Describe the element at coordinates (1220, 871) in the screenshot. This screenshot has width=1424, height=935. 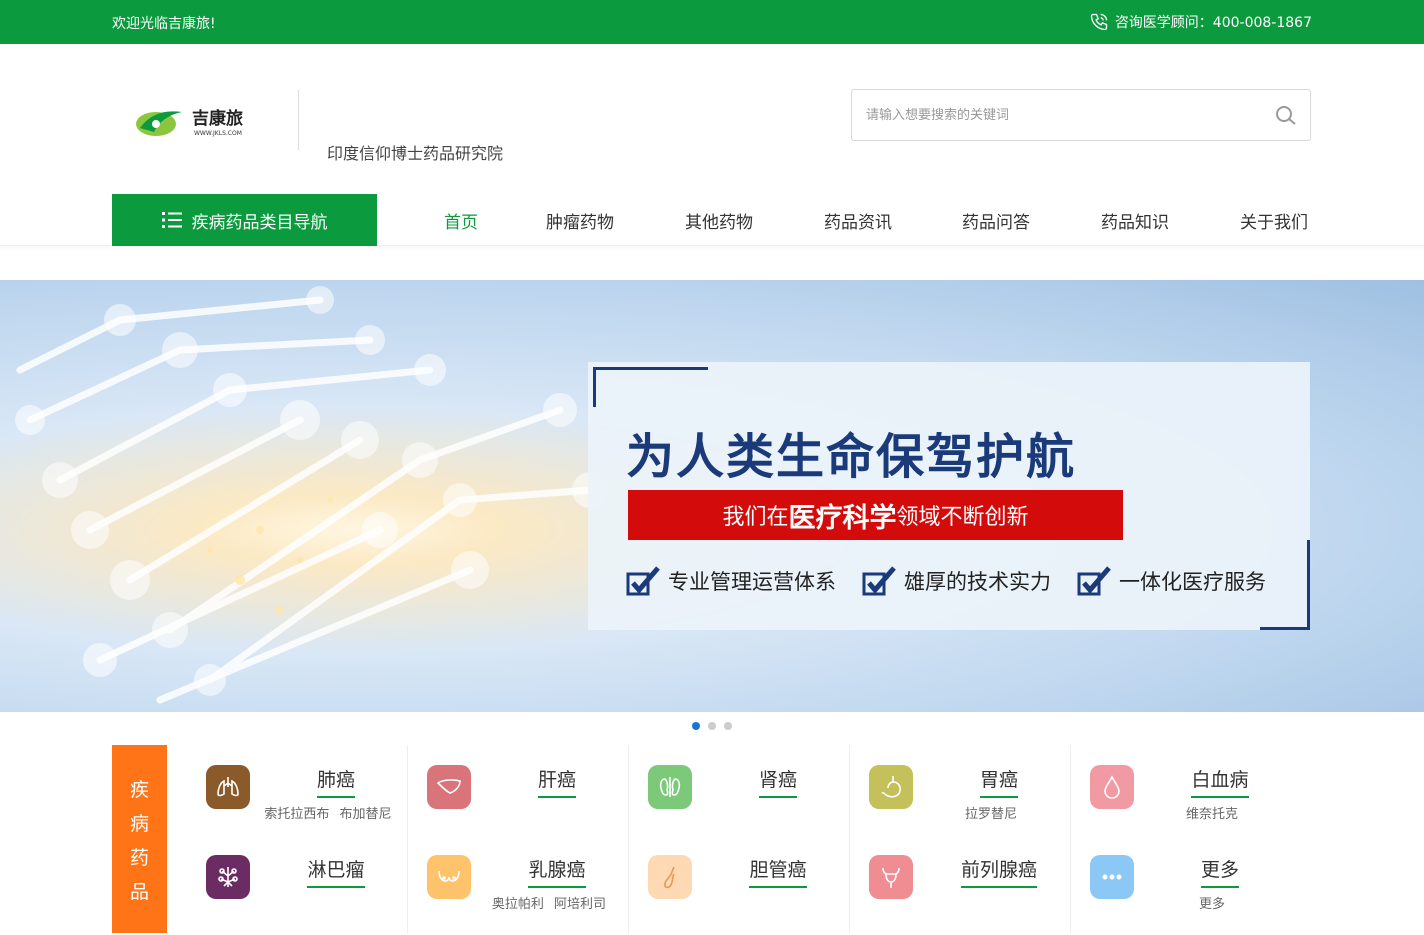
I see `disease-name: 更多` at that location.